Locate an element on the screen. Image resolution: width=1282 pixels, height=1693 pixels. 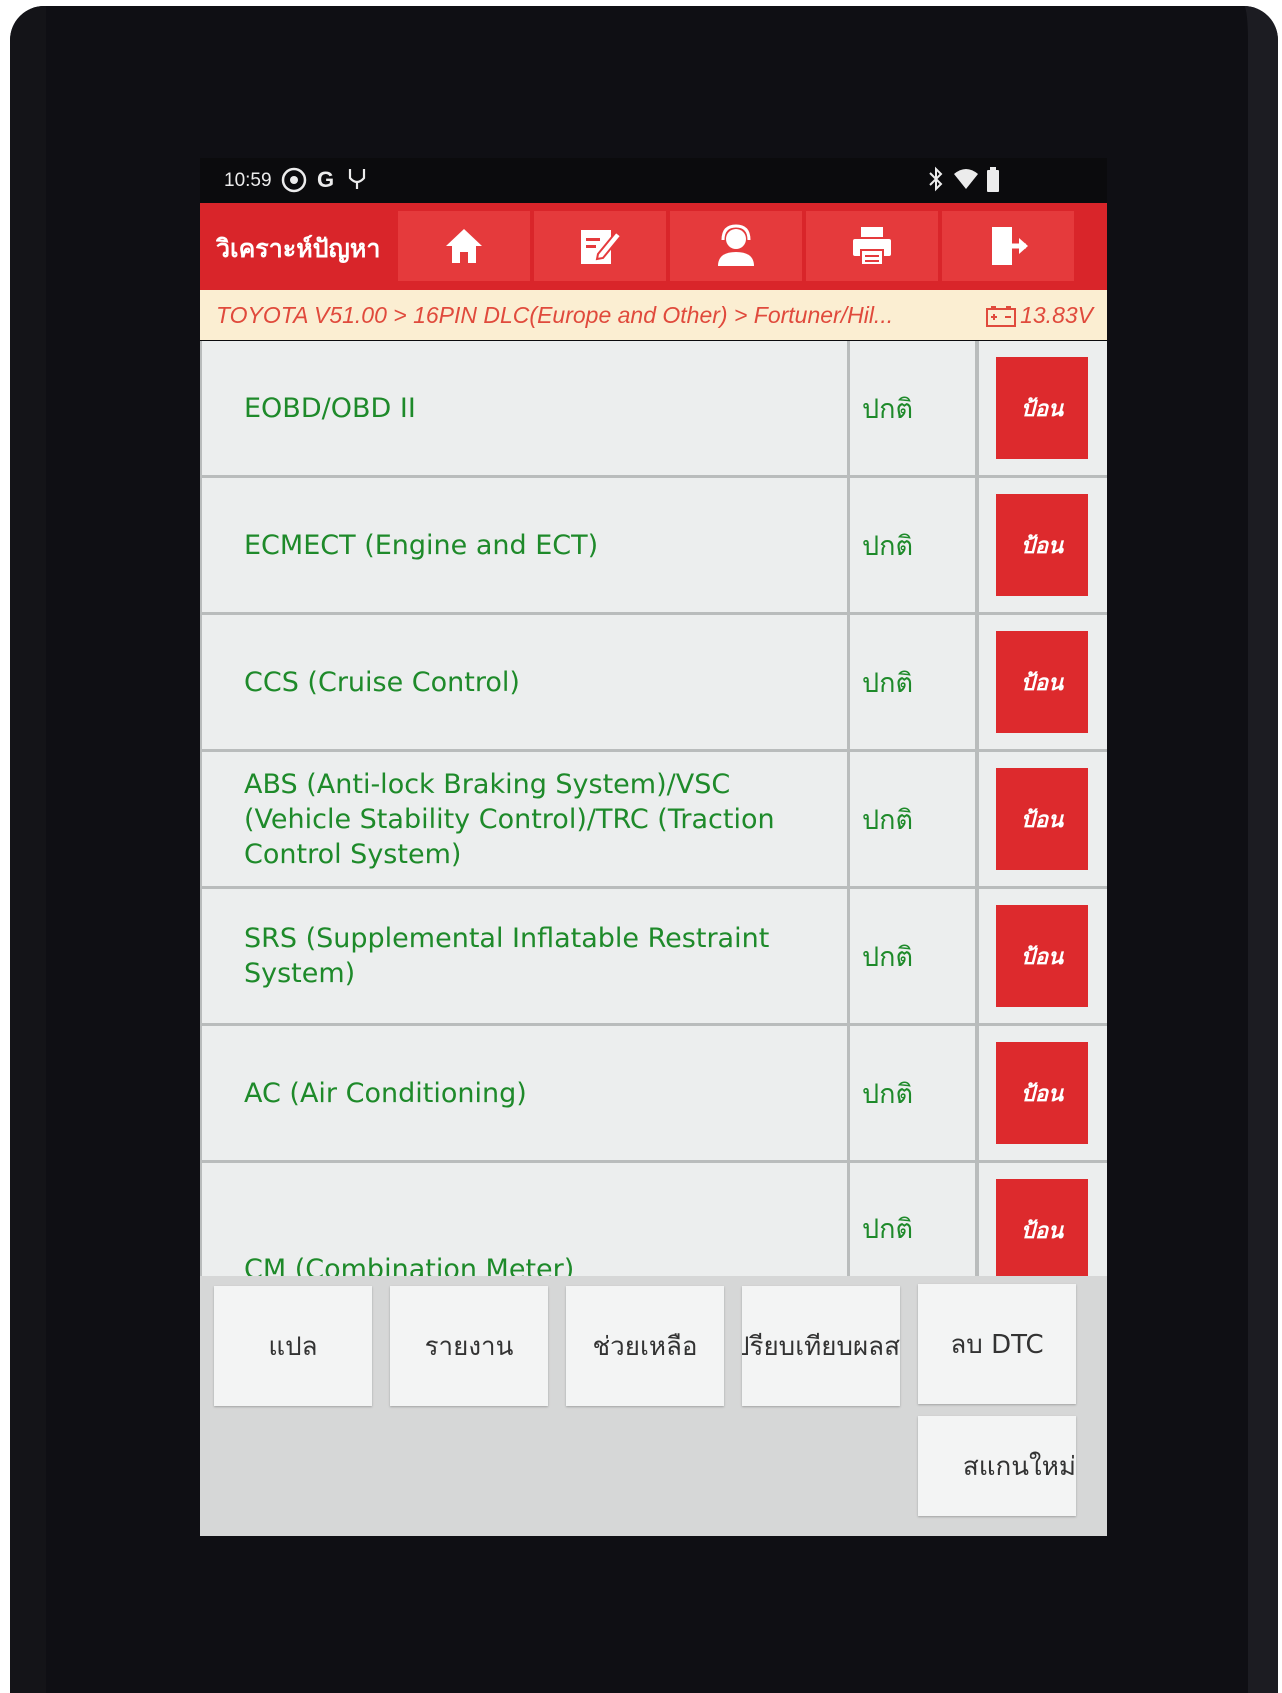
battery-icon is located at coordinates (993, 184).